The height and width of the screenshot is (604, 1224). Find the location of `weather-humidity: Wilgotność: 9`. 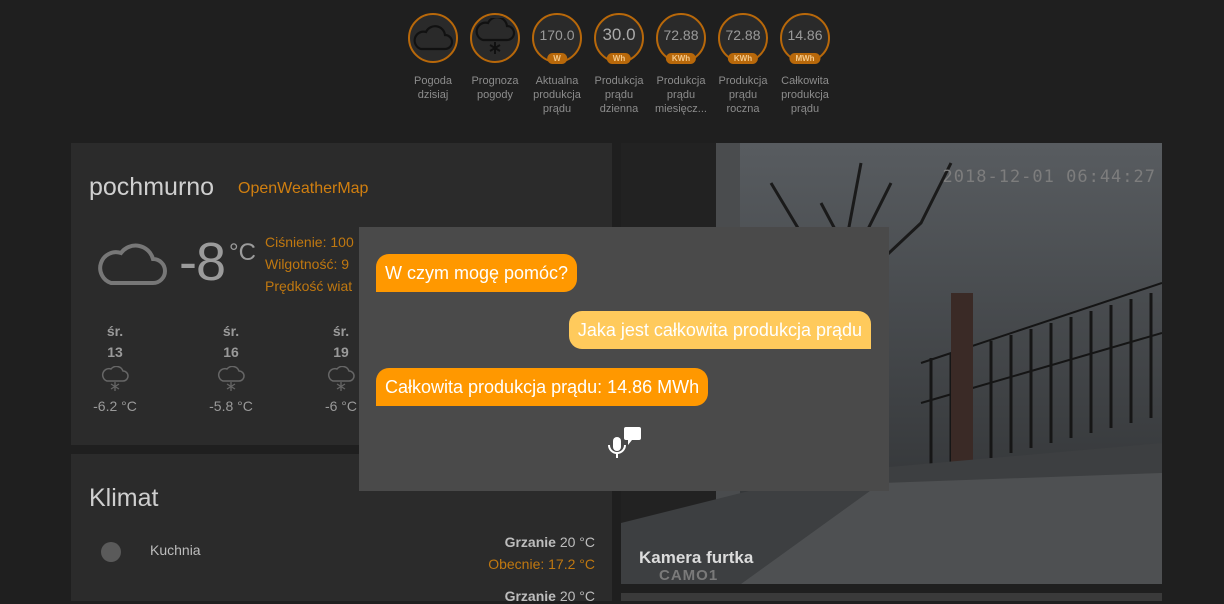

weather-humidity: Wilgotność: 9 is located at coordinates (307, 264).